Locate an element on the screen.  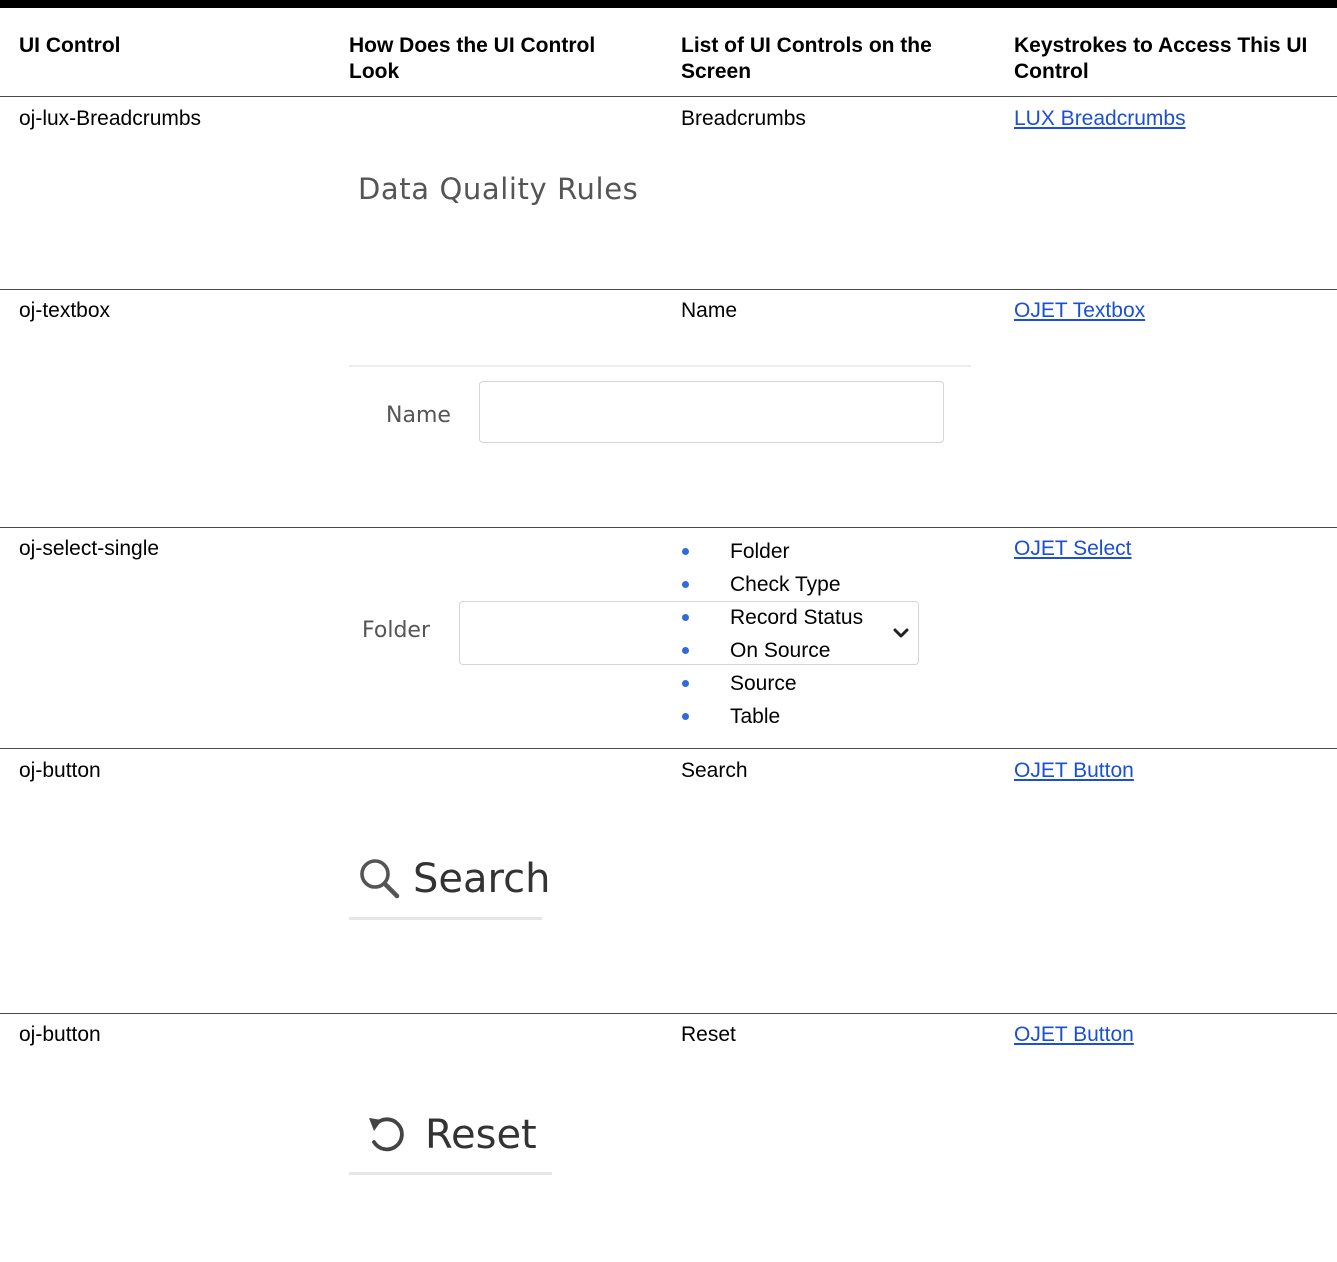
list-item: Check Type is located at coordinates (772, 584).